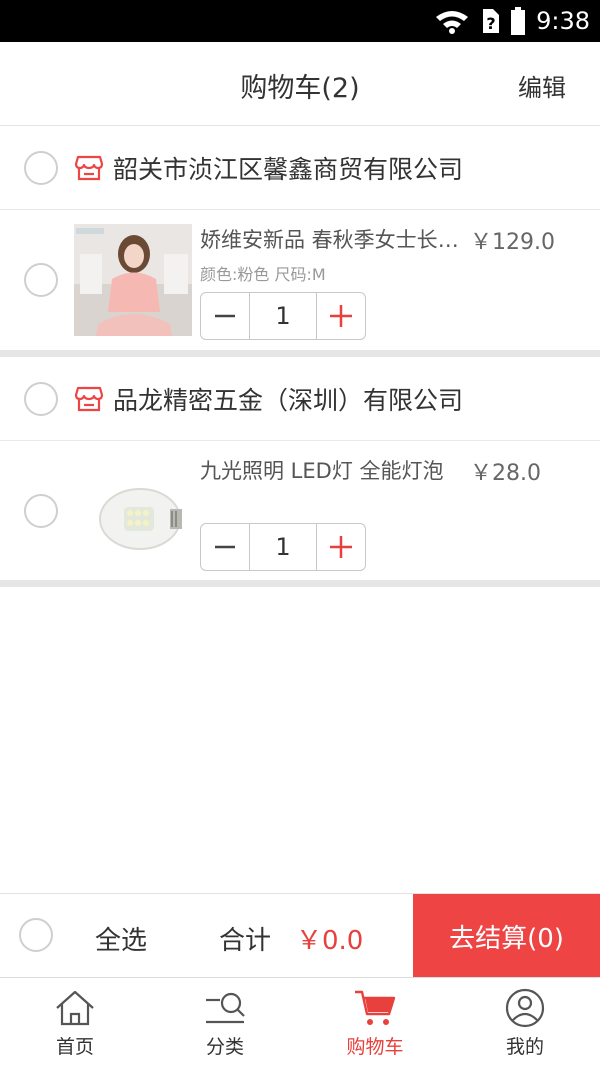 The width and height of the screenshot is (600, 1067). I want to click on status-time: 9:38, so click(563, 21).